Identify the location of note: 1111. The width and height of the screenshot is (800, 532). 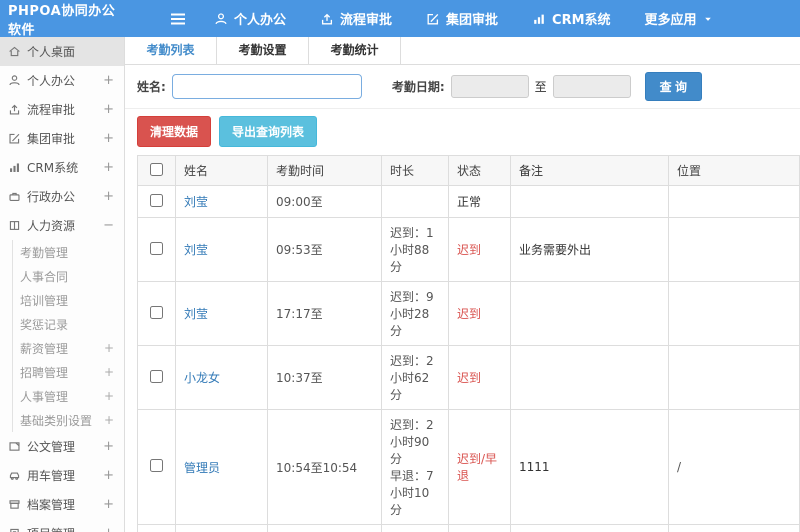
(589, 467).